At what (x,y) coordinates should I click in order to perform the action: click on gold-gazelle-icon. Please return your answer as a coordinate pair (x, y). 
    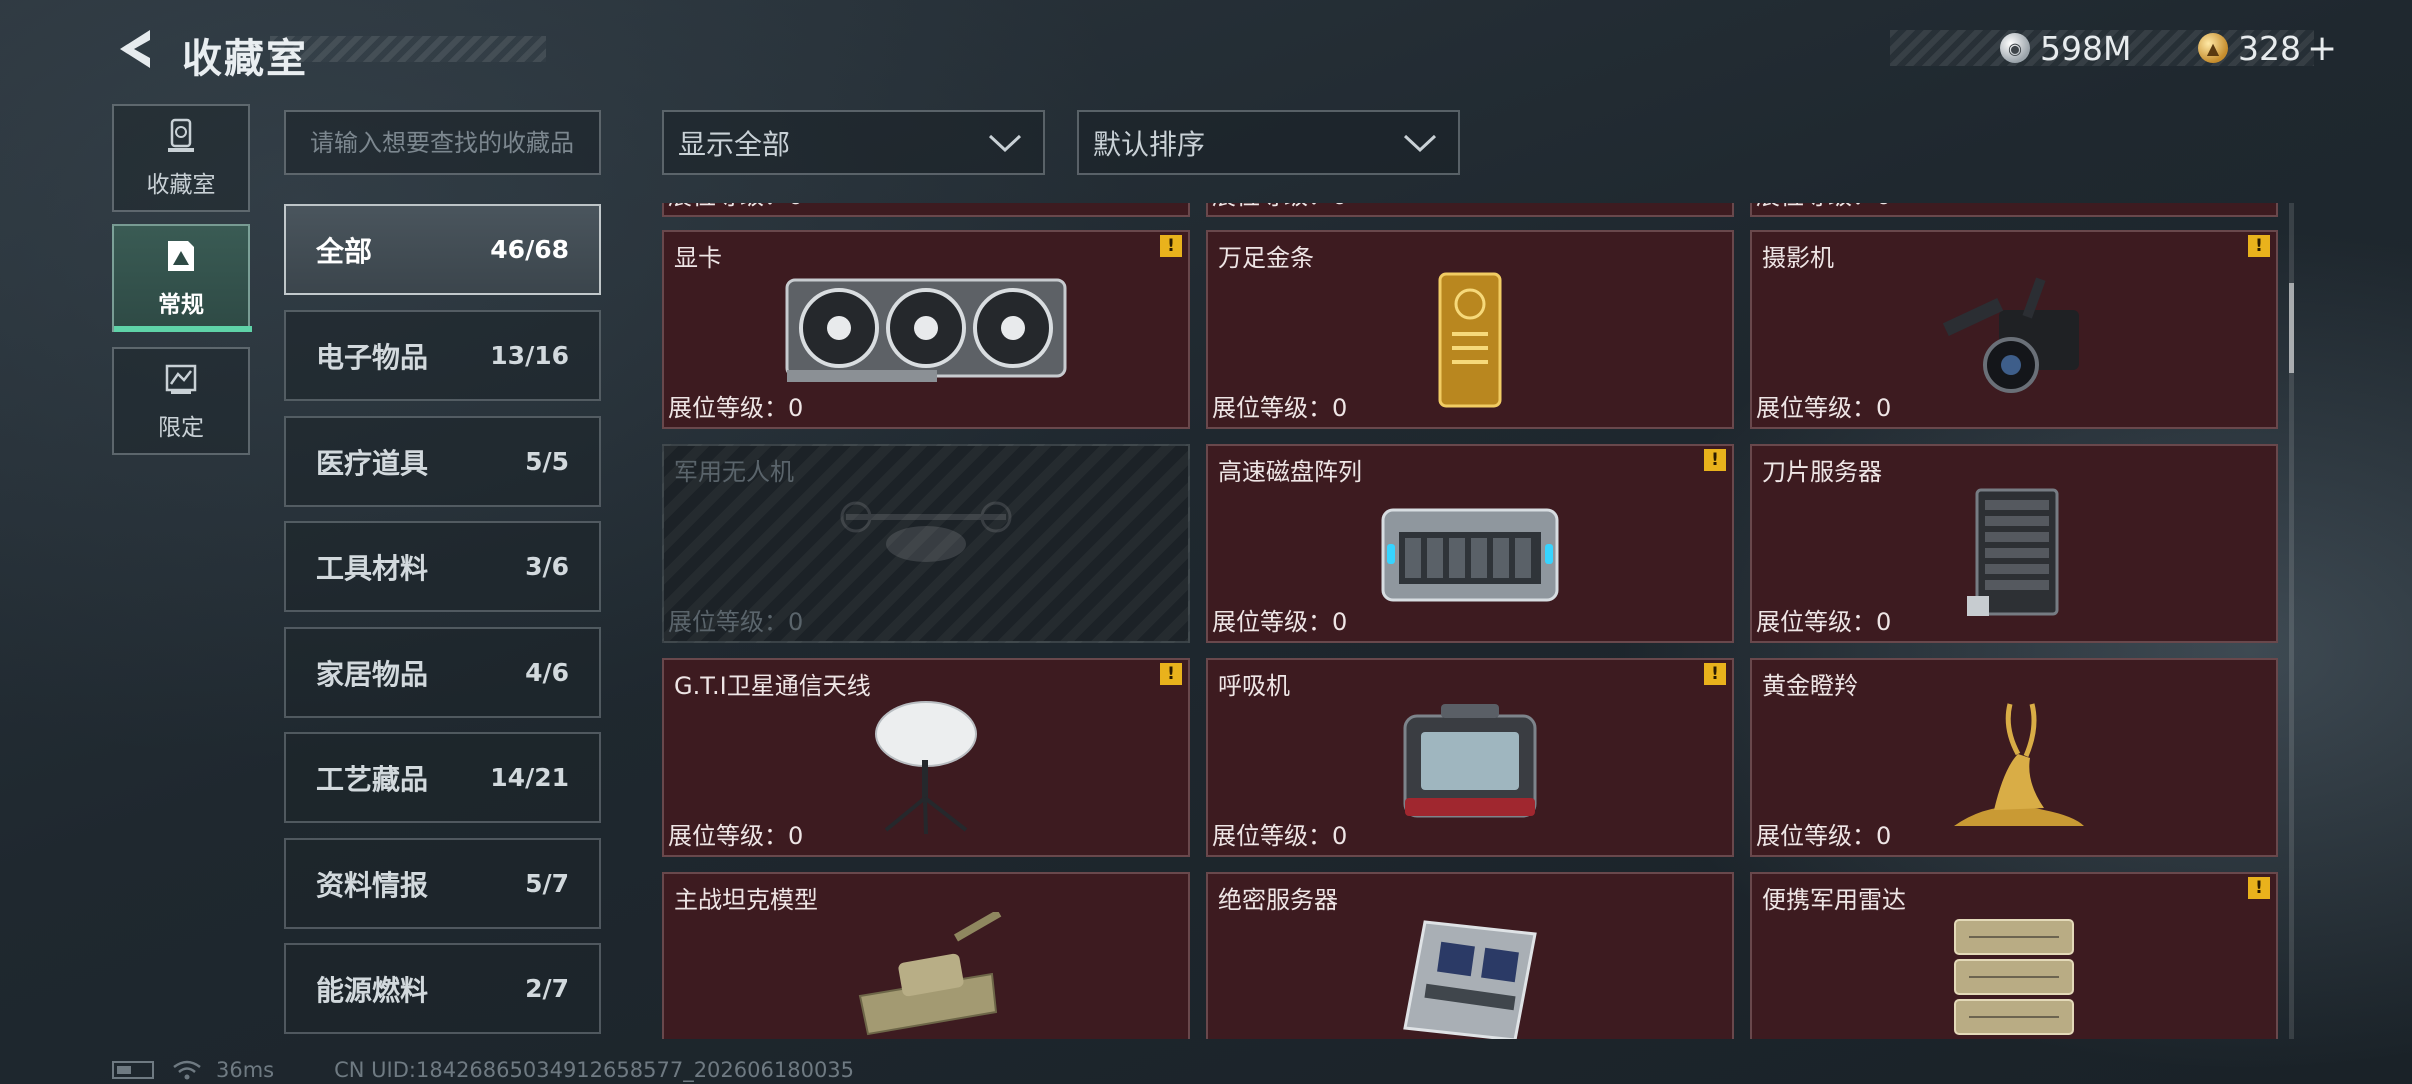
    Looking at the image, I should click on (2019, 764).